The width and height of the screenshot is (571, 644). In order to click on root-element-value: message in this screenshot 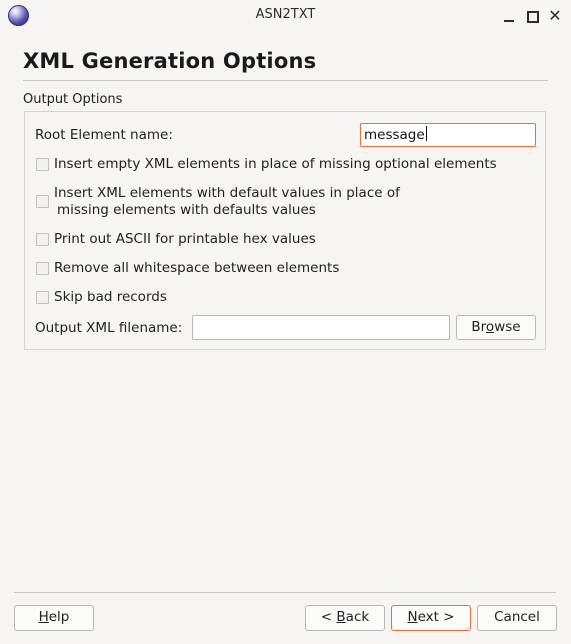, I will do `click(394, 135)`.